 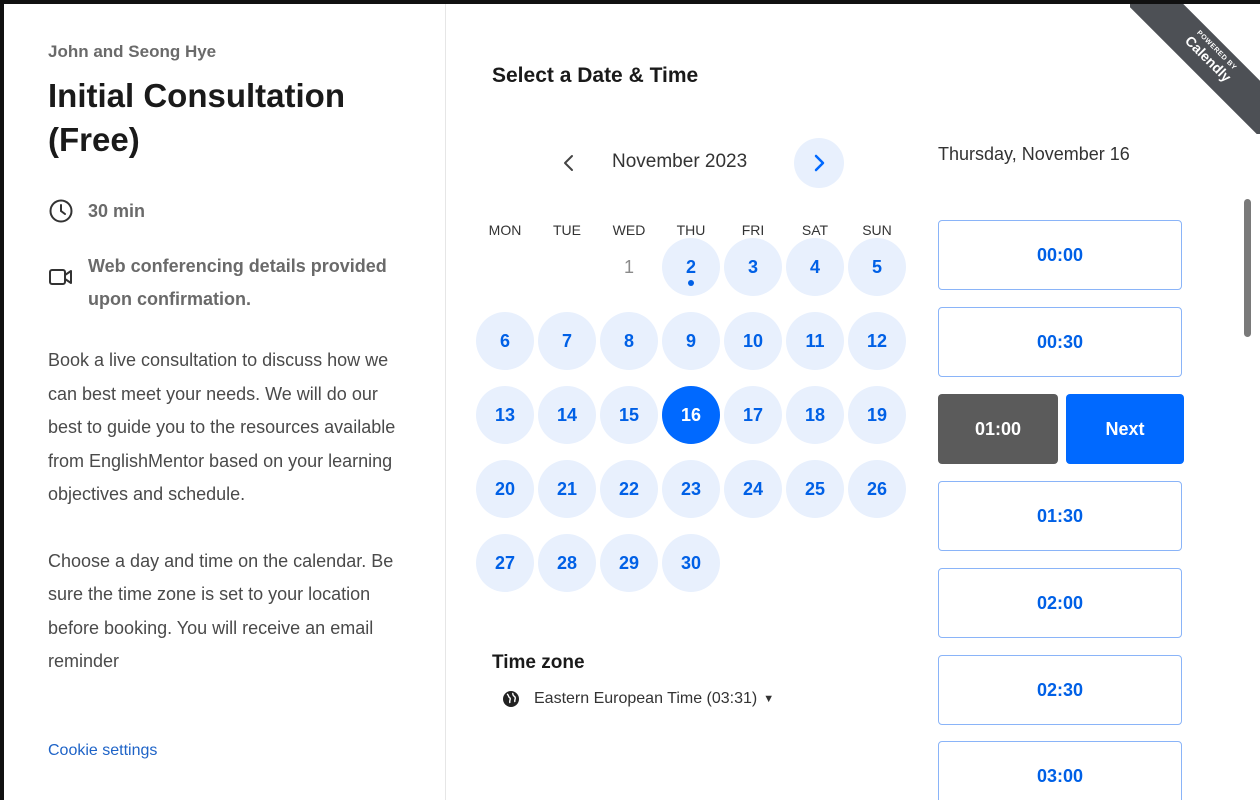 I want to click on calendar-day-available: 26, so click(x=877, y=489).